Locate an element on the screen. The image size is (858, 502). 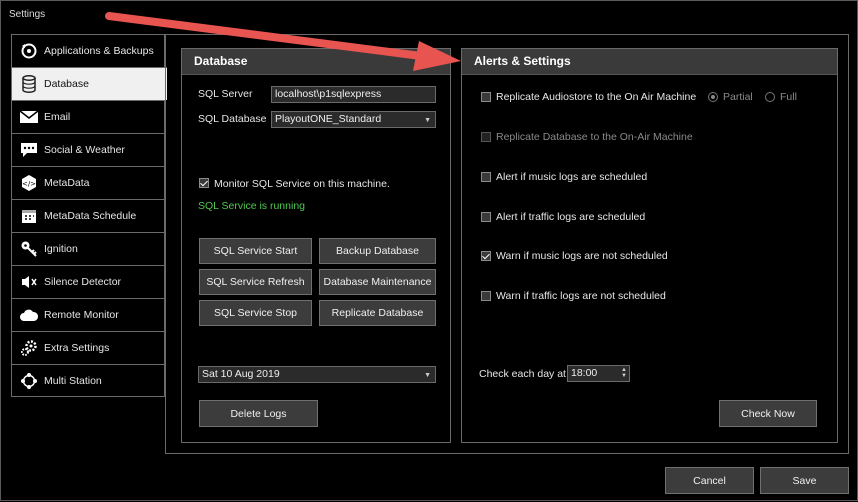
nav-item-label: MetaData Schedule is located at coordinates (90, 216).